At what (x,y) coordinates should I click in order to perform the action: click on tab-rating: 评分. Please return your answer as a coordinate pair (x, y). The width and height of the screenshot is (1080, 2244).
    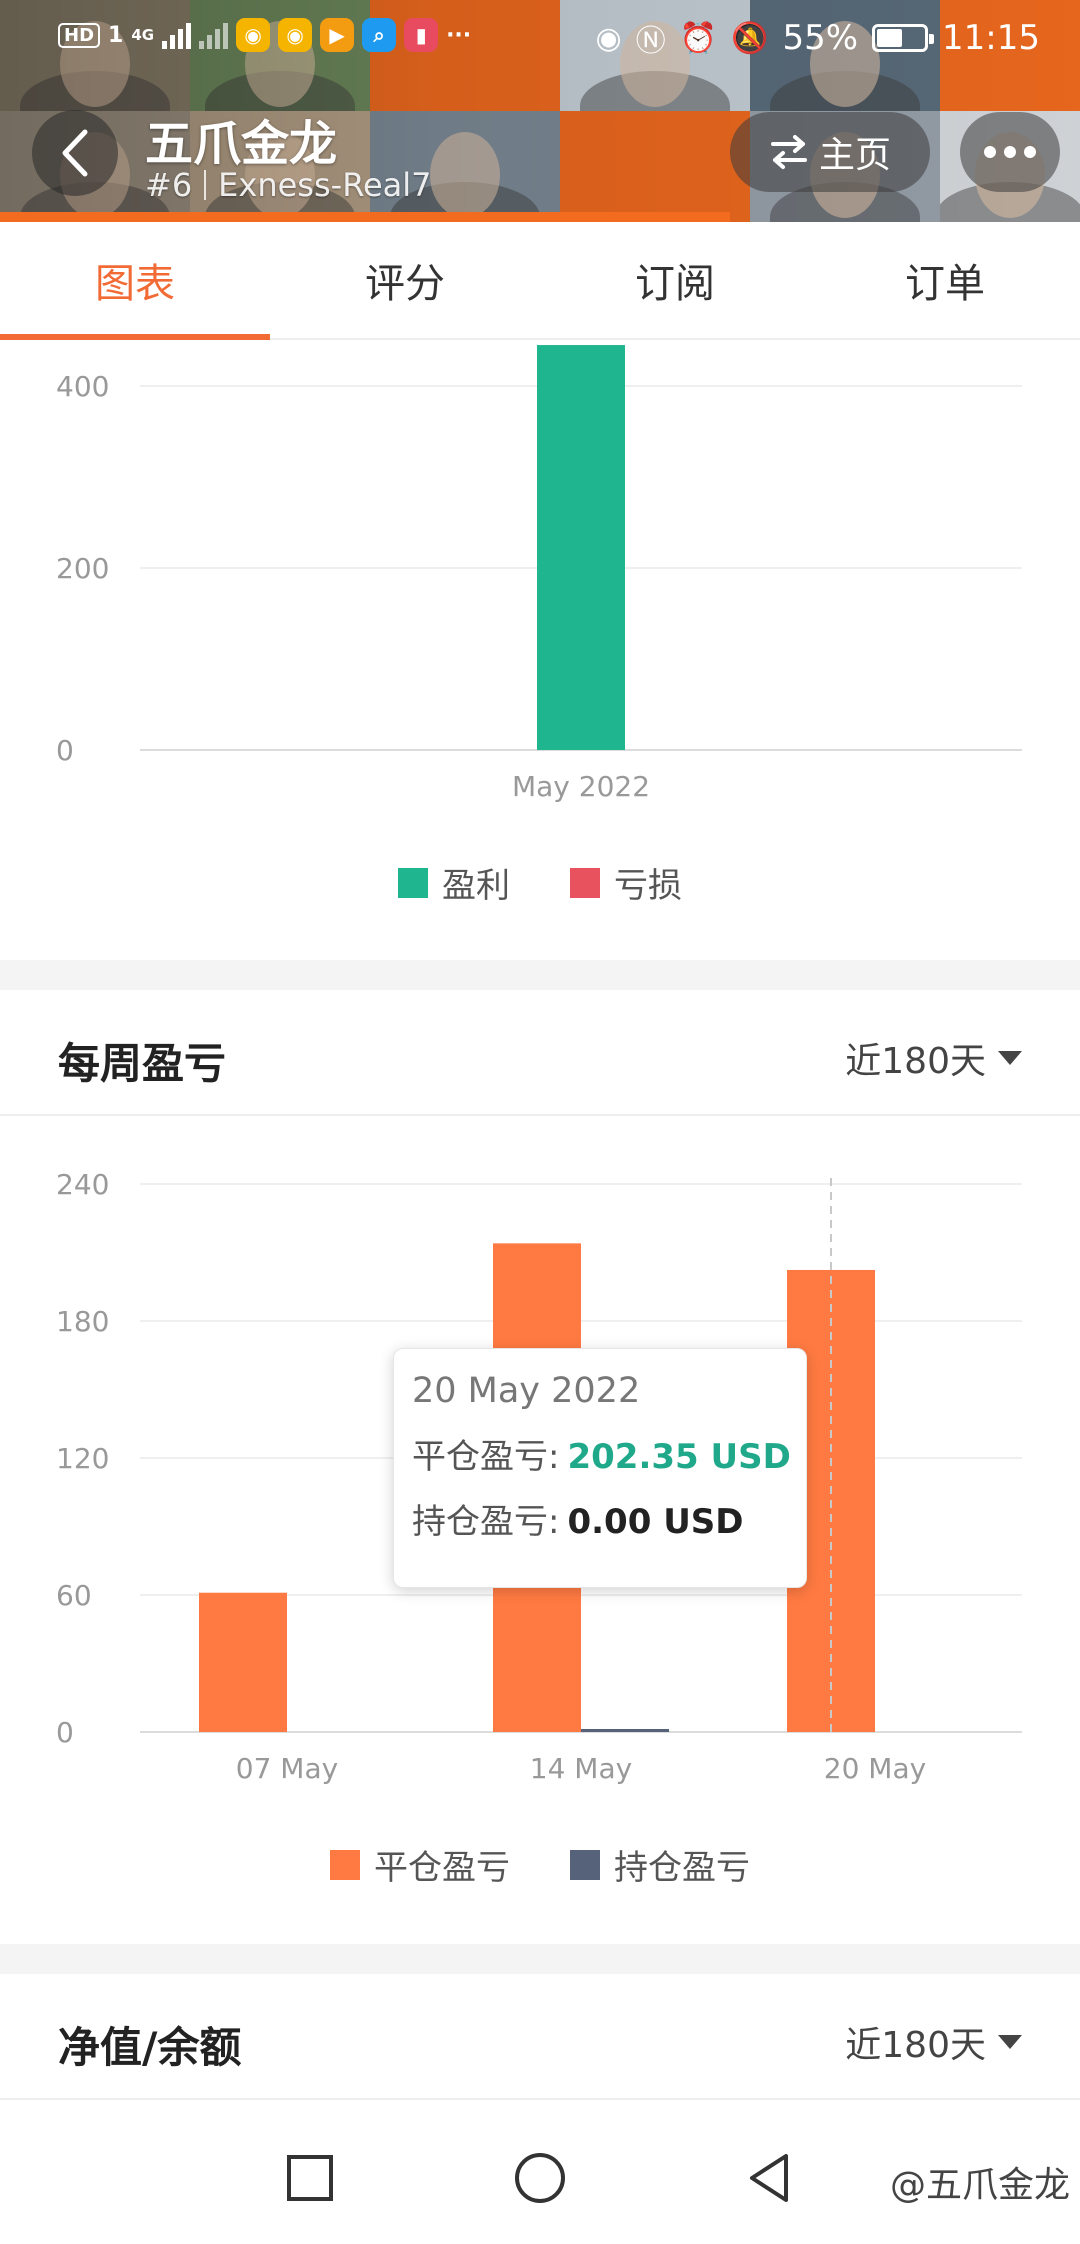
    Looking at the image, I should click on (405, 280).